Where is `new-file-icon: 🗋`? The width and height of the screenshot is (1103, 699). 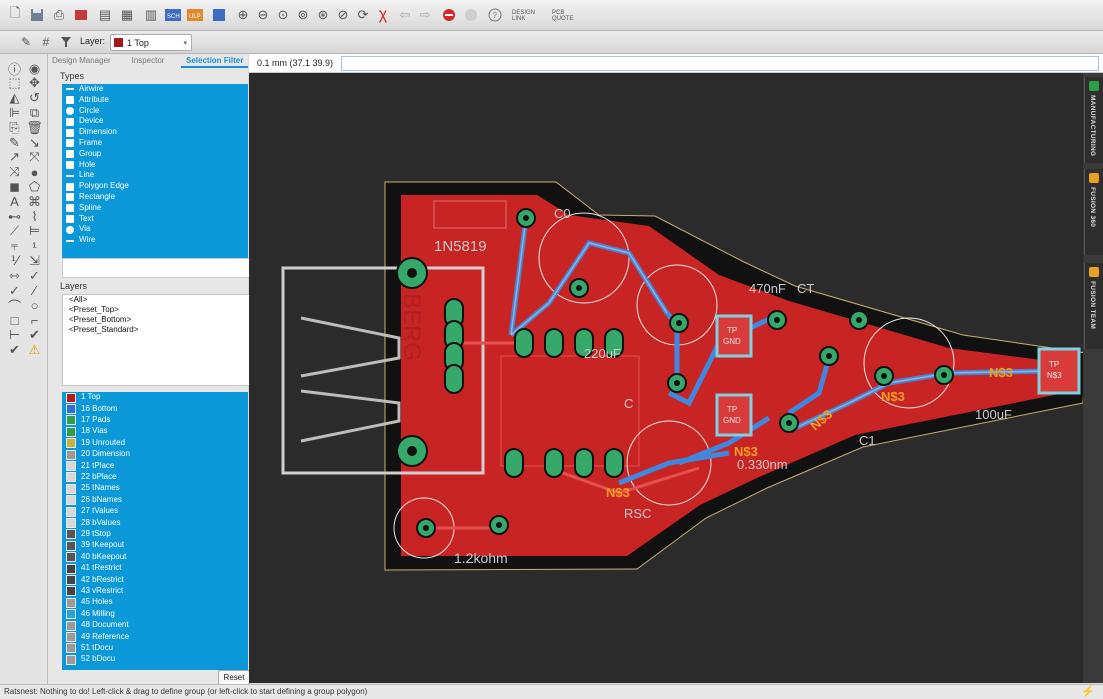
new-file-icon: 🗋 is located at coordinates (15, 14).